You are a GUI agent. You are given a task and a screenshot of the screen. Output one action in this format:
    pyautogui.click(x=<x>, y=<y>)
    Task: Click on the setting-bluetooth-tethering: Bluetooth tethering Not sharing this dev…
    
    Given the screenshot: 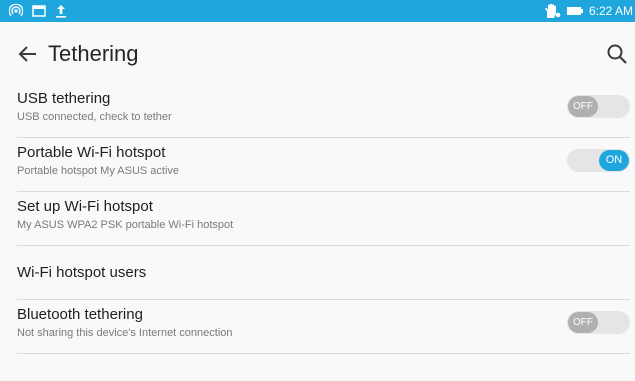 What is the action you would take?
    pyautogui.click(x=323, y=327)
    